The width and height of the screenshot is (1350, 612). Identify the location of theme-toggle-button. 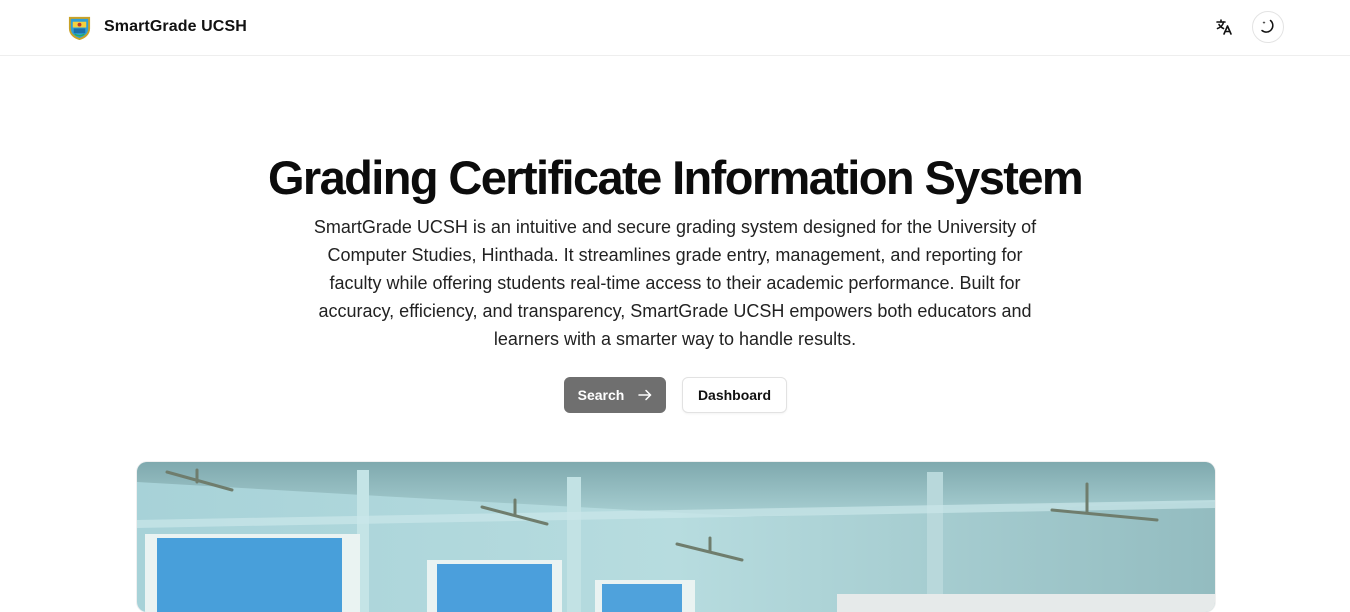
(1268, 27).